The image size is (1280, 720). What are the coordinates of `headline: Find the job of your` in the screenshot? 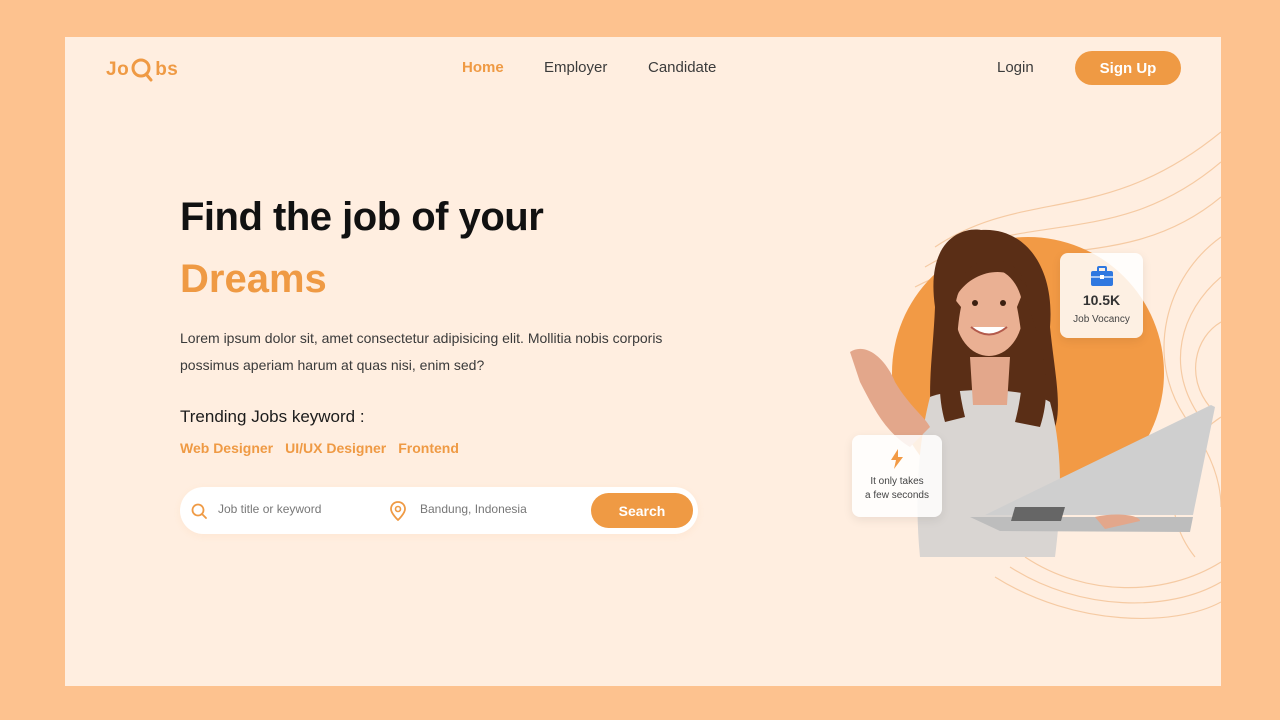 It's located at (362, 217).